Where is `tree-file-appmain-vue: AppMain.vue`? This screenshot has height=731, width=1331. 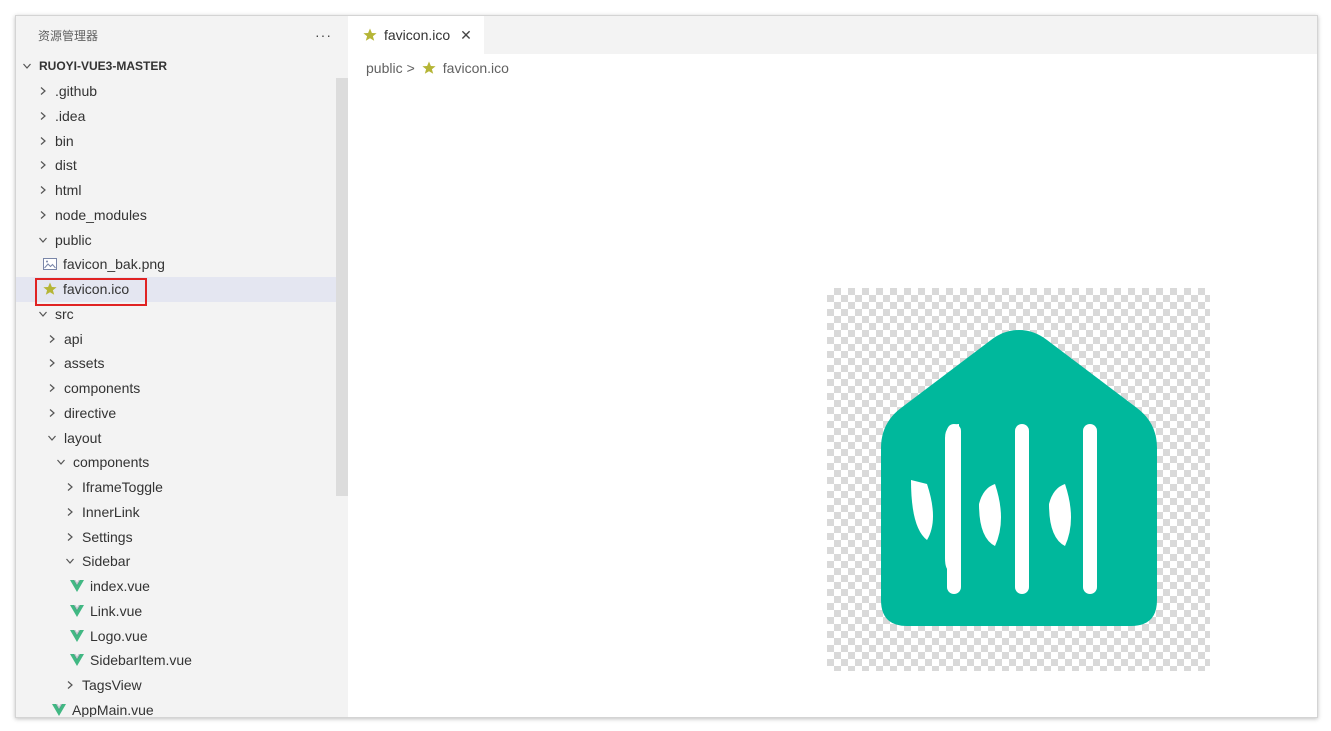
tree-file-appmain-vue: AppMain.vue is located at coordinates (182, 707).